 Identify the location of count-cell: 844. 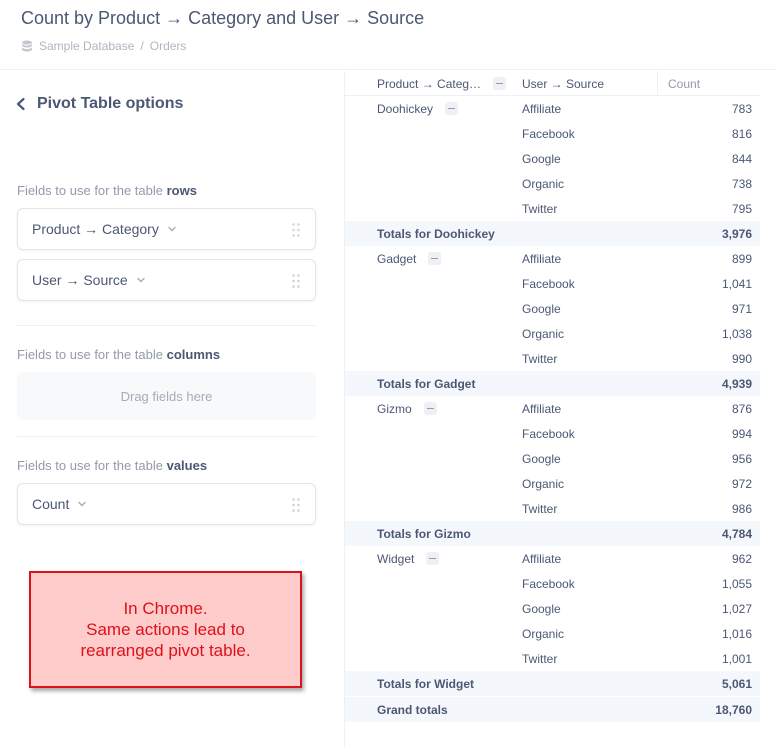
(741, 158).